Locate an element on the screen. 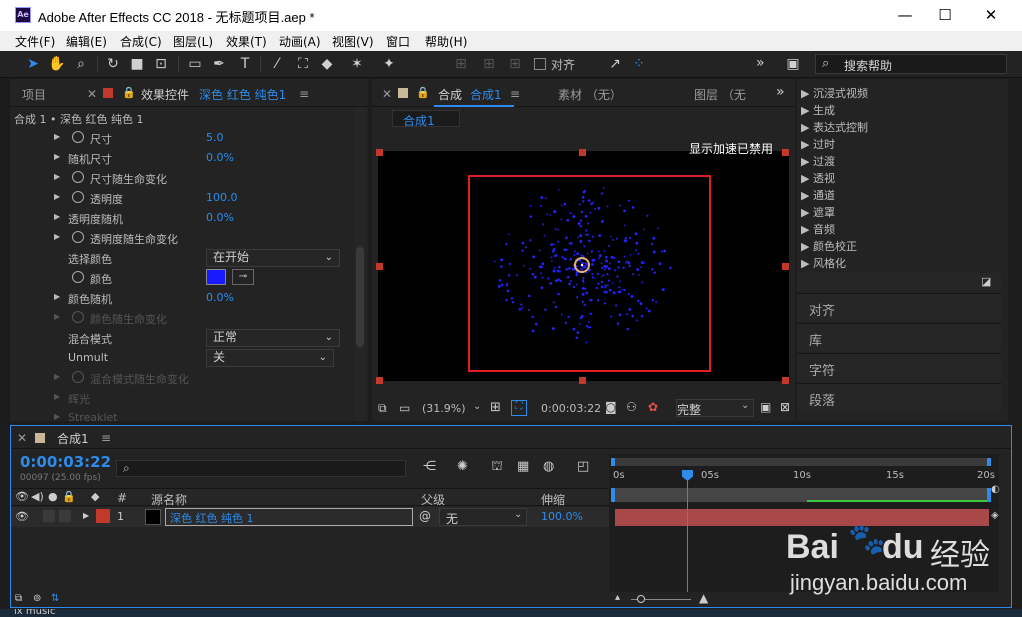 The image size is (1022, 617). zoom-out-icon: ▴ is located at coordinates (617, 597).